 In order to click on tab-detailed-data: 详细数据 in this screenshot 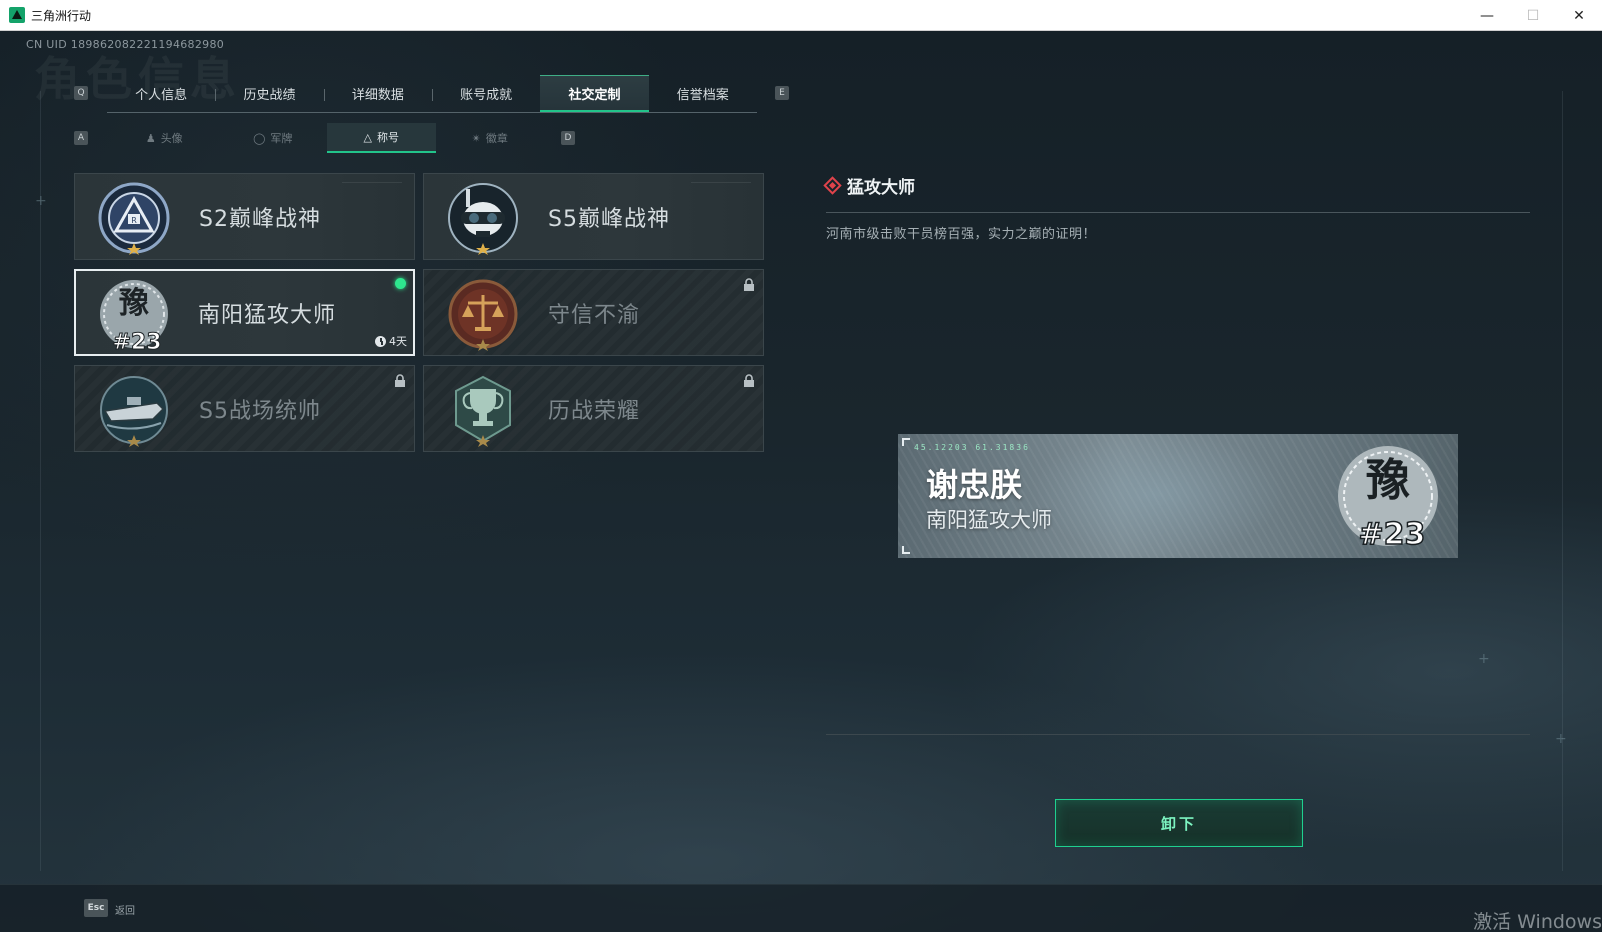, I will do `click(377, 93)`.